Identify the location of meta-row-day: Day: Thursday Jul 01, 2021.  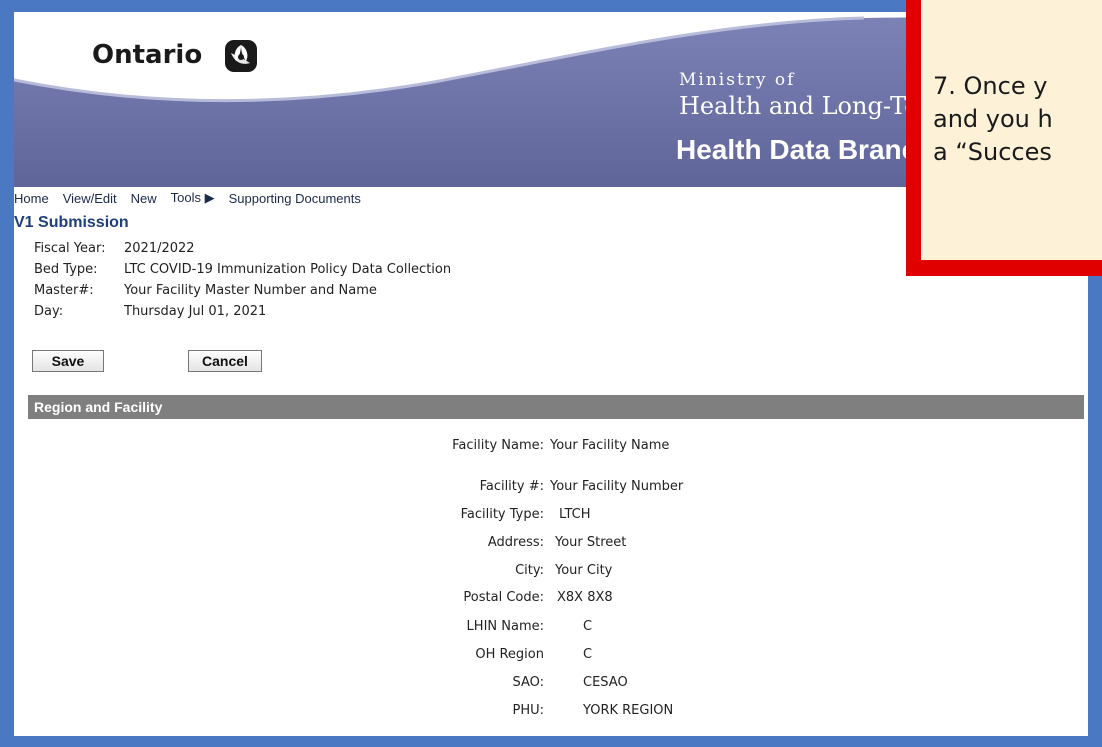
(242, 311).